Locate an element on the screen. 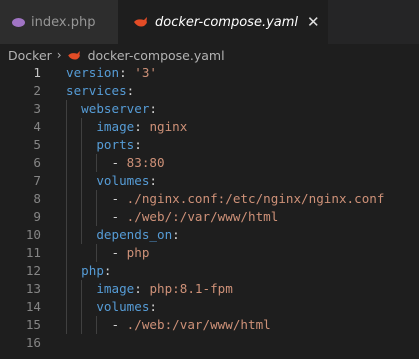  code-text: php: is located at coordinates (89, 271).